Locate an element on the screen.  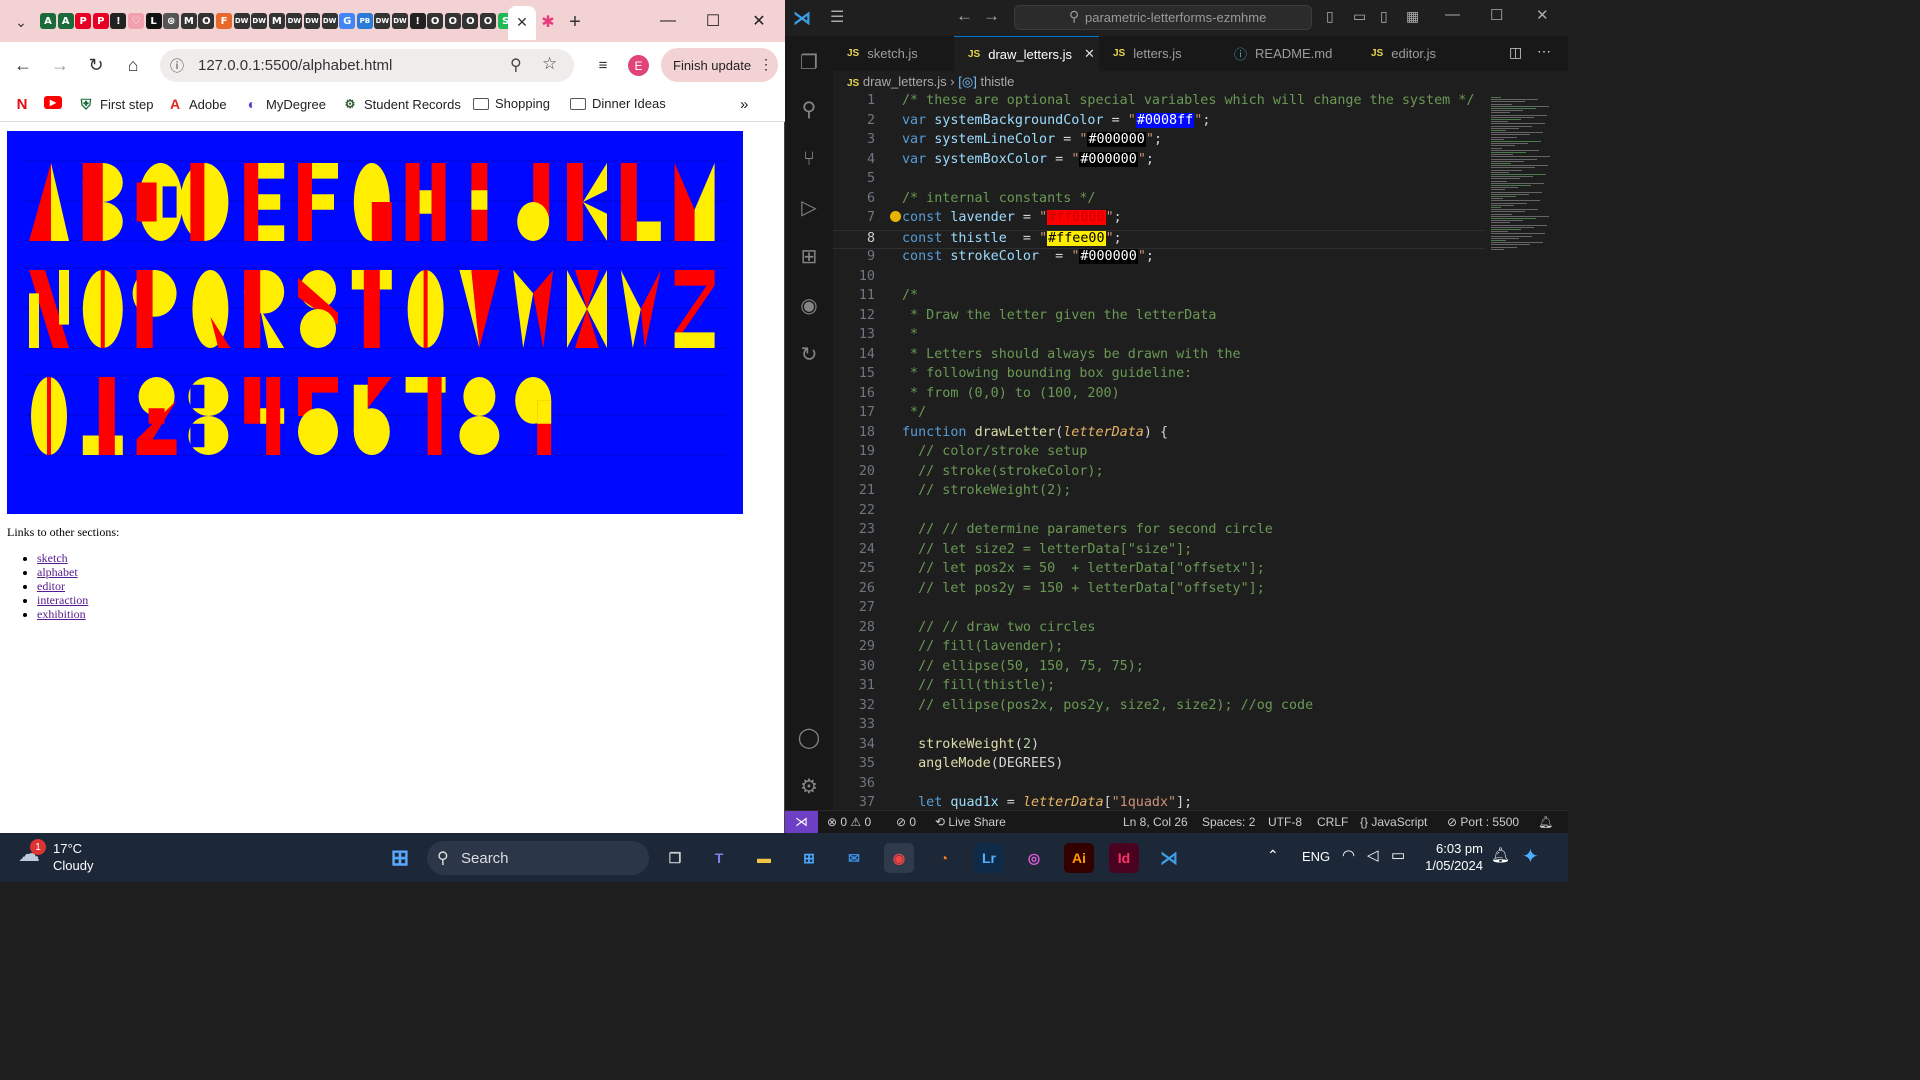
code-line: 8 const thistle = "#ffee00"; is located at coordinates (1159, 239).